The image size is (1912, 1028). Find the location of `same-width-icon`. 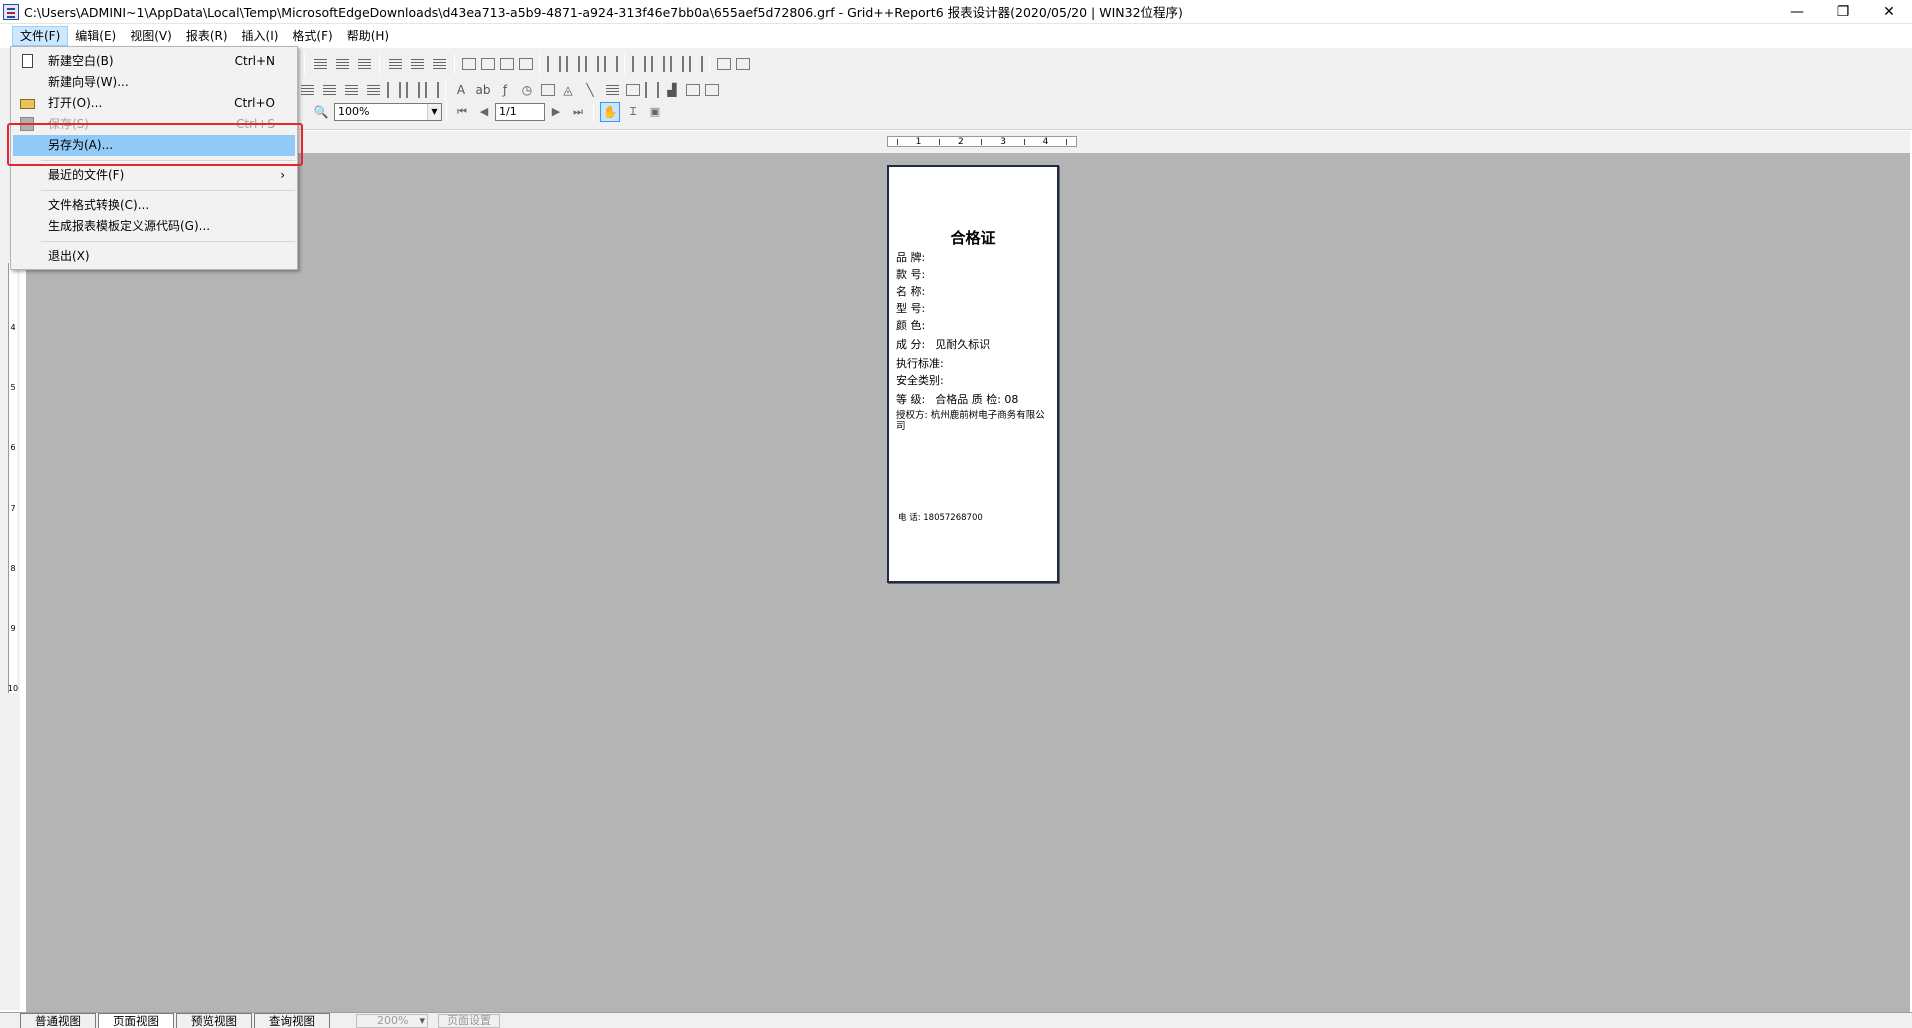

same-width-icon is located at coordinates (468, 64).